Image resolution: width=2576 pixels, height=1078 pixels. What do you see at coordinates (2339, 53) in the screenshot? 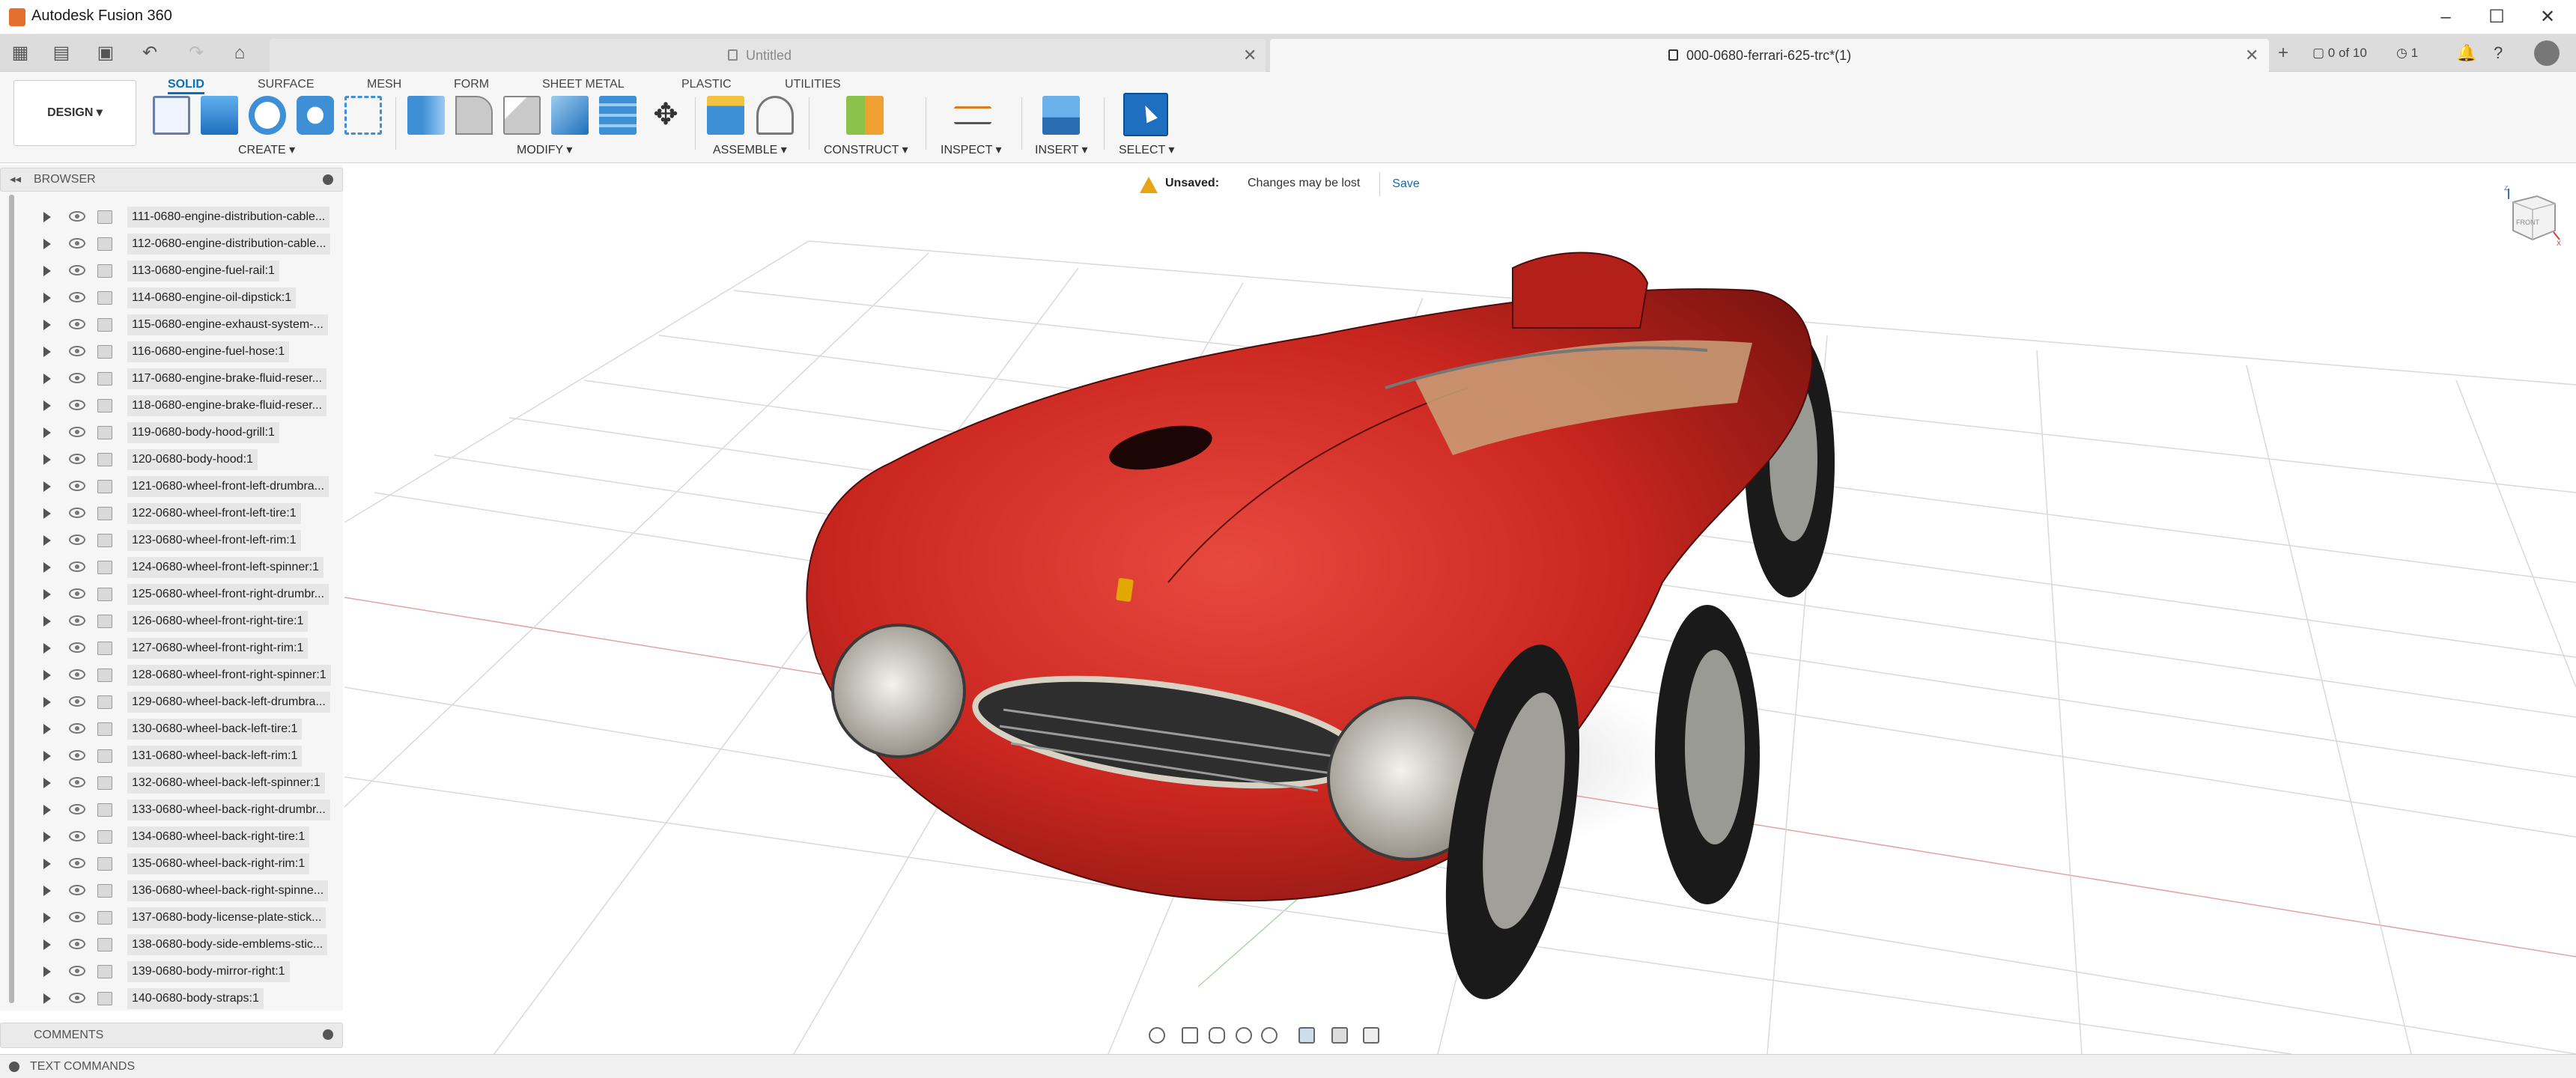
I see `job-status: ▢ 0 of 10` at bounding box center [2339, 53].